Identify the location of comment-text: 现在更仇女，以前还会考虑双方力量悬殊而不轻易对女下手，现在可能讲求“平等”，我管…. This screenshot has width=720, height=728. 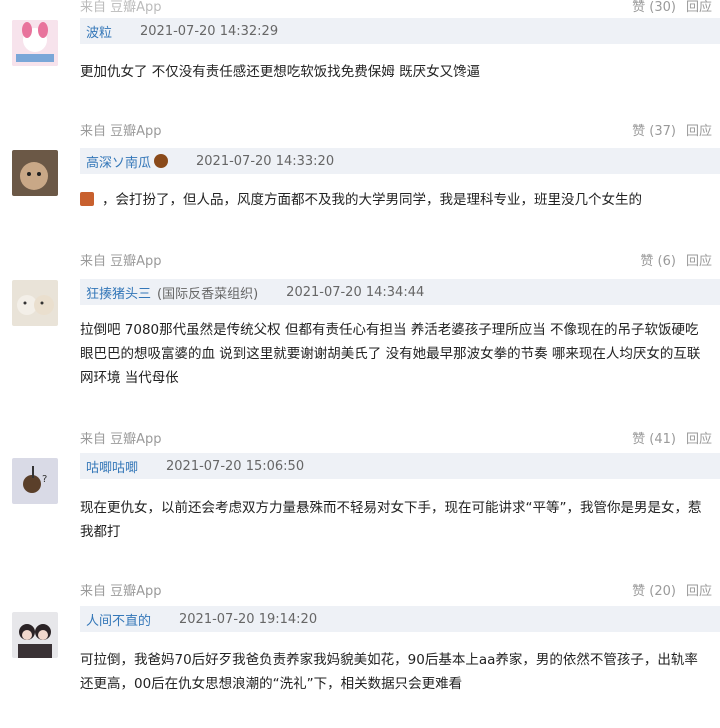
(391, 520).